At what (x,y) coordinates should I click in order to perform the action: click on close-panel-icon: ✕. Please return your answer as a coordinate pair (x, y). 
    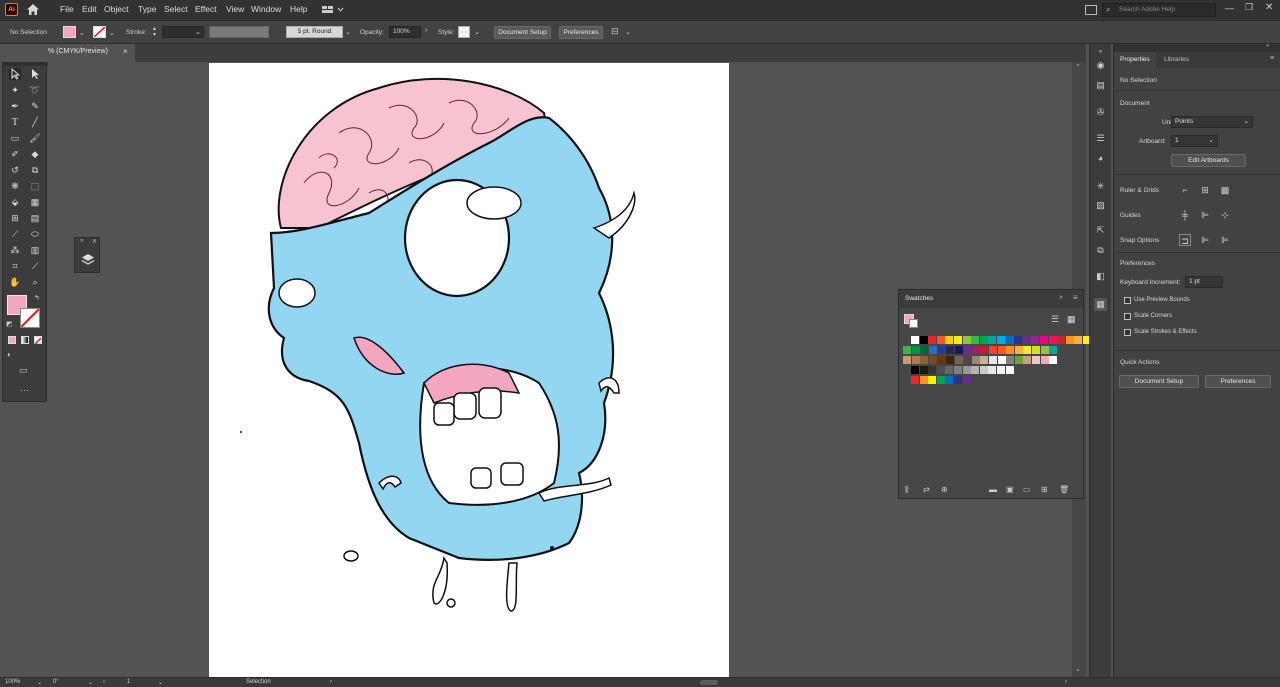
    Looking at the image, I should click on (94, 241).